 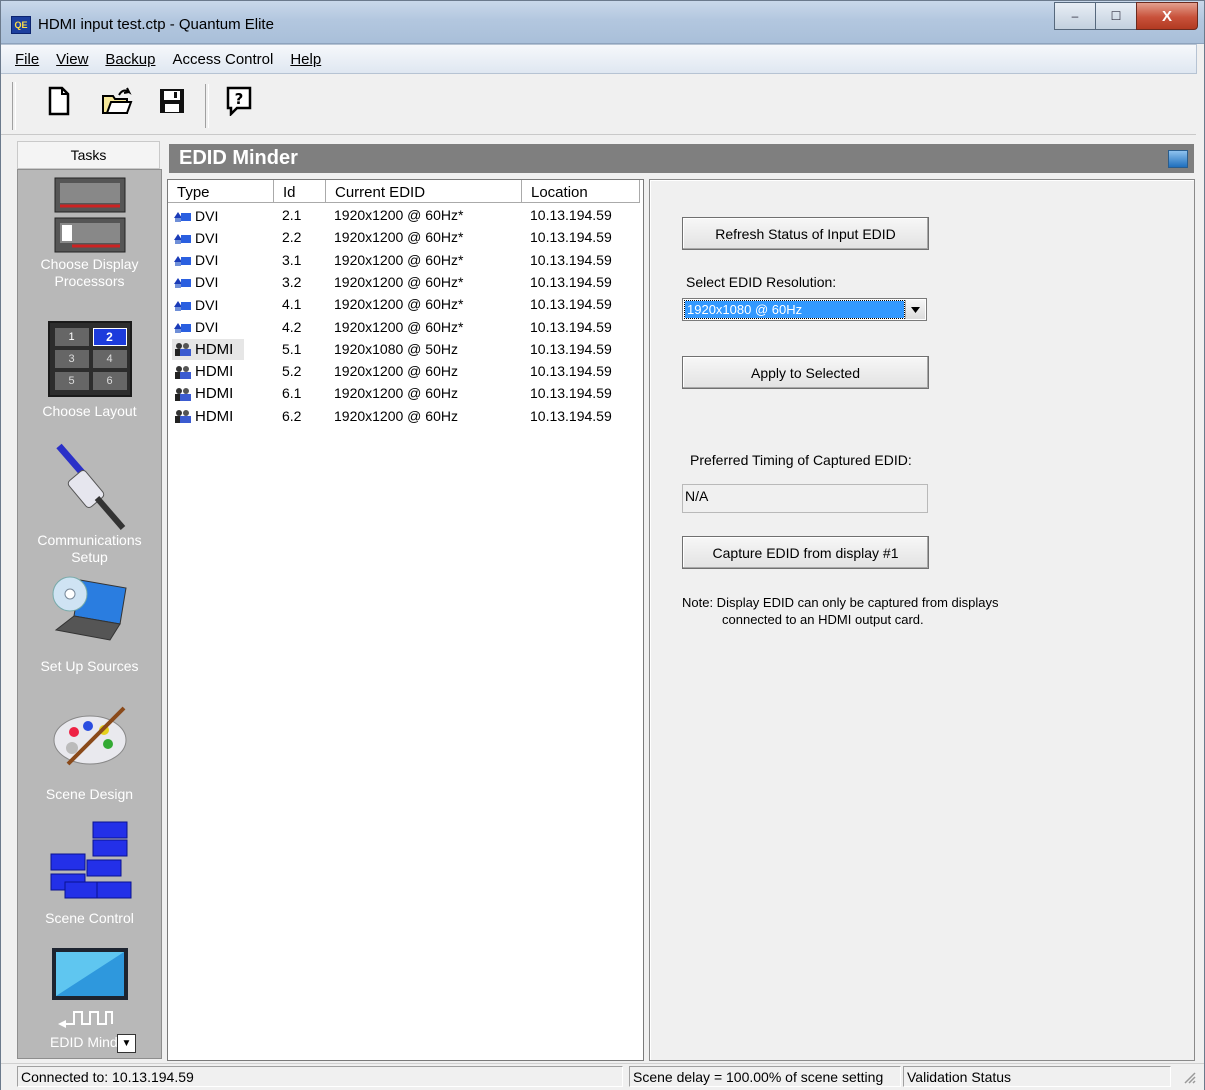 I want to click on edid-cell: 1920x1080 @ 50Hz, so click(x=396, y=348).